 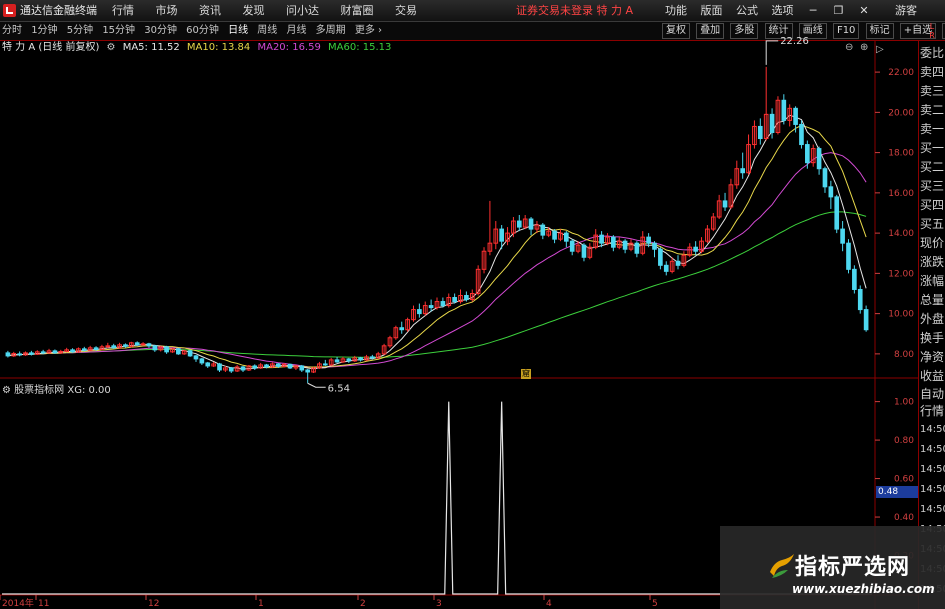 What do you see at coordinates (261, 604) in the screenshot?
I see `x-tick-label: 1` at bounding box center [261, 604].